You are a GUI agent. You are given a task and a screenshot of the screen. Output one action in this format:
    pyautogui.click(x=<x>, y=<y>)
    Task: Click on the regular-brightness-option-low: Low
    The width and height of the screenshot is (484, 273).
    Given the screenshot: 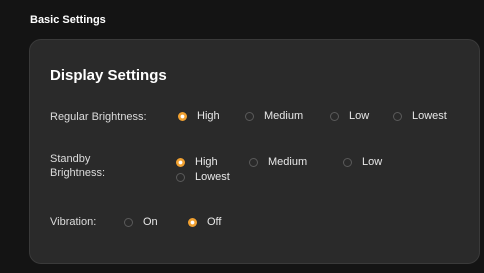 What is the action you would take?
    pyautogui.click(x=349, y=116)
    